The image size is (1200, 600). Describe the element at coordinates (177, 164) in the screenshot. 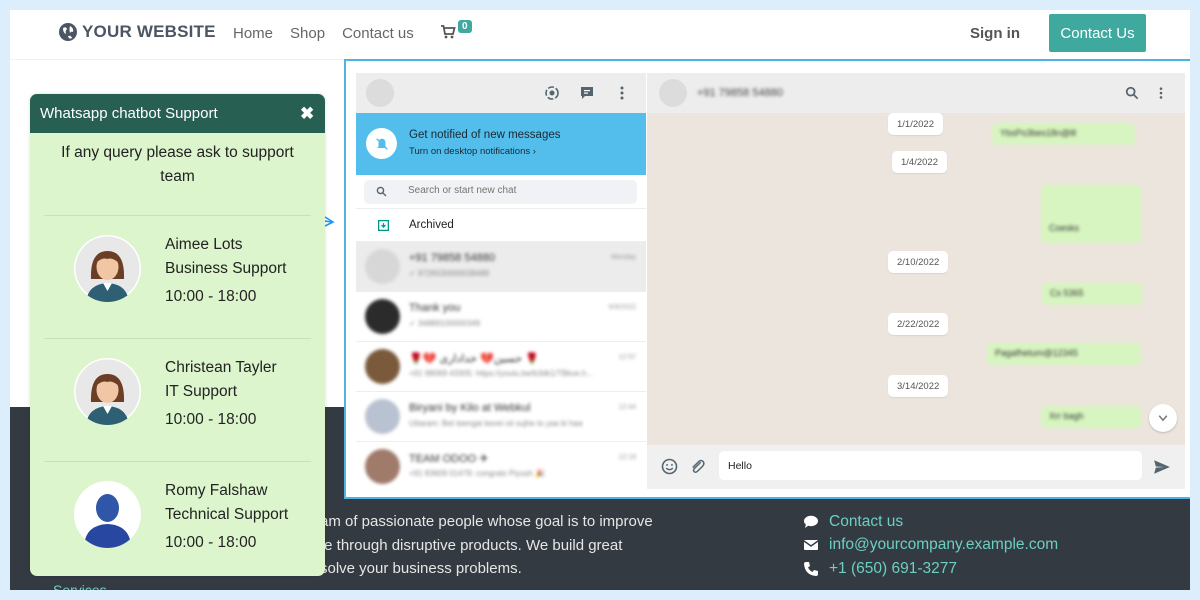

I see `widget-intro-text: If any query please ask to support team` at that location.